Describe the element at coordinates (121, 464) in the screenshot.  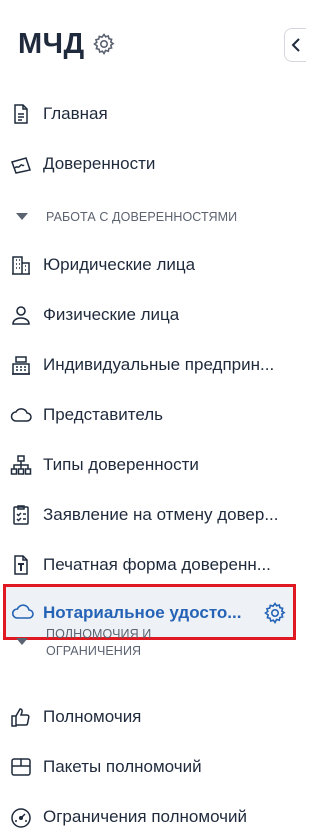
I see `nav-item-label: Типы доверенности` at that location.